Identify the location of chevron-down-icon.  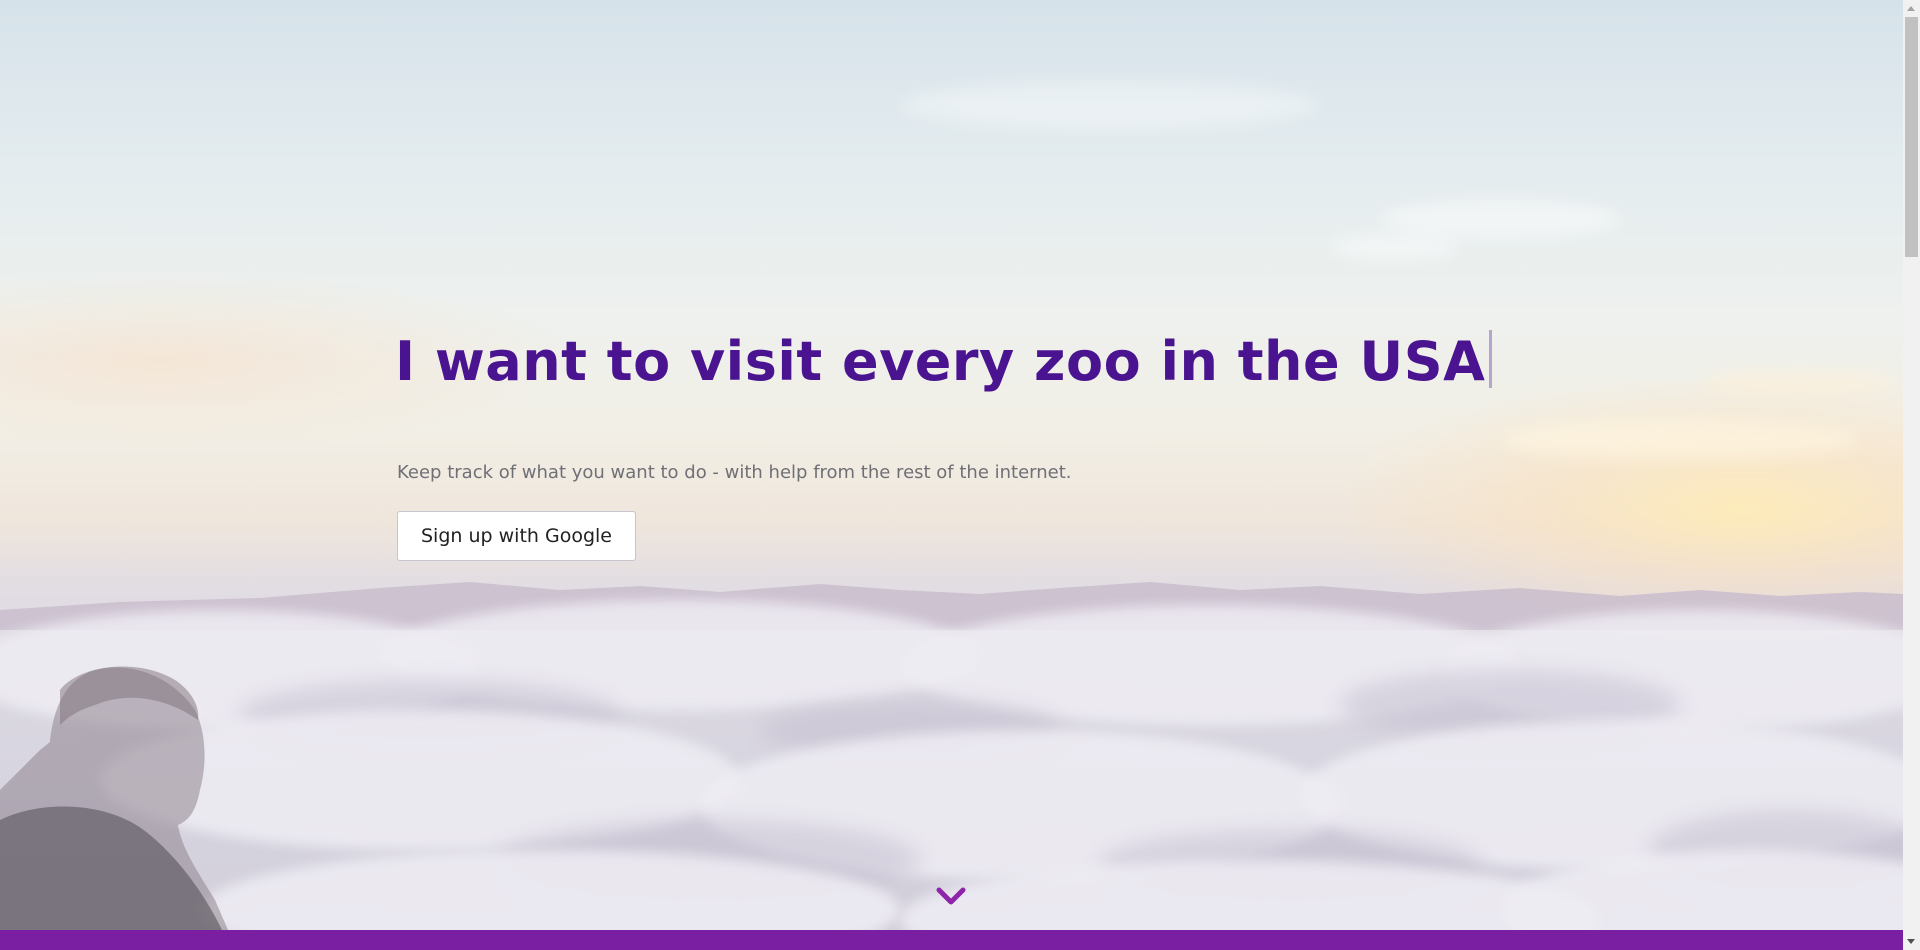
(951, 896).